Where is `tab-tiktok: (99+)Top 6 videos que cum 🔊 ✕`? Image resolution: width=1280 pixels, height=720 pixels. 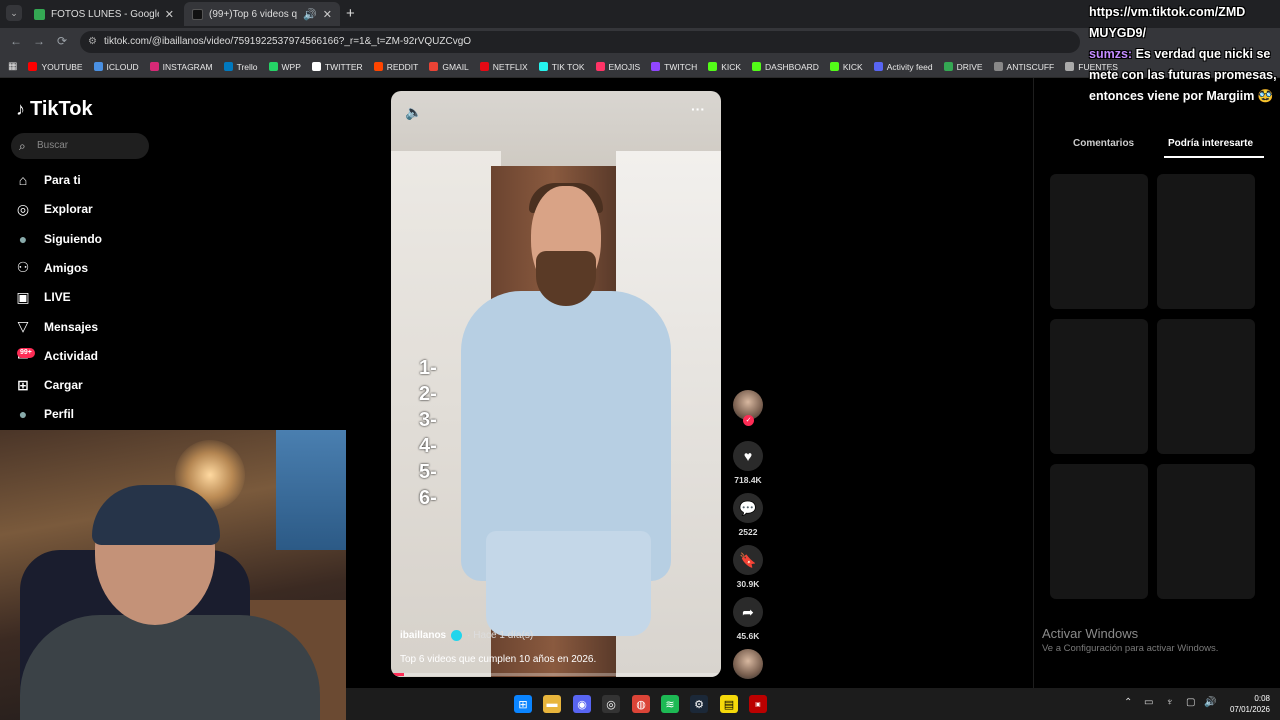 tab-tiktok: (99+)Top 6 videos que cum 🔊 ✕ is located at coordinates (262, 14).